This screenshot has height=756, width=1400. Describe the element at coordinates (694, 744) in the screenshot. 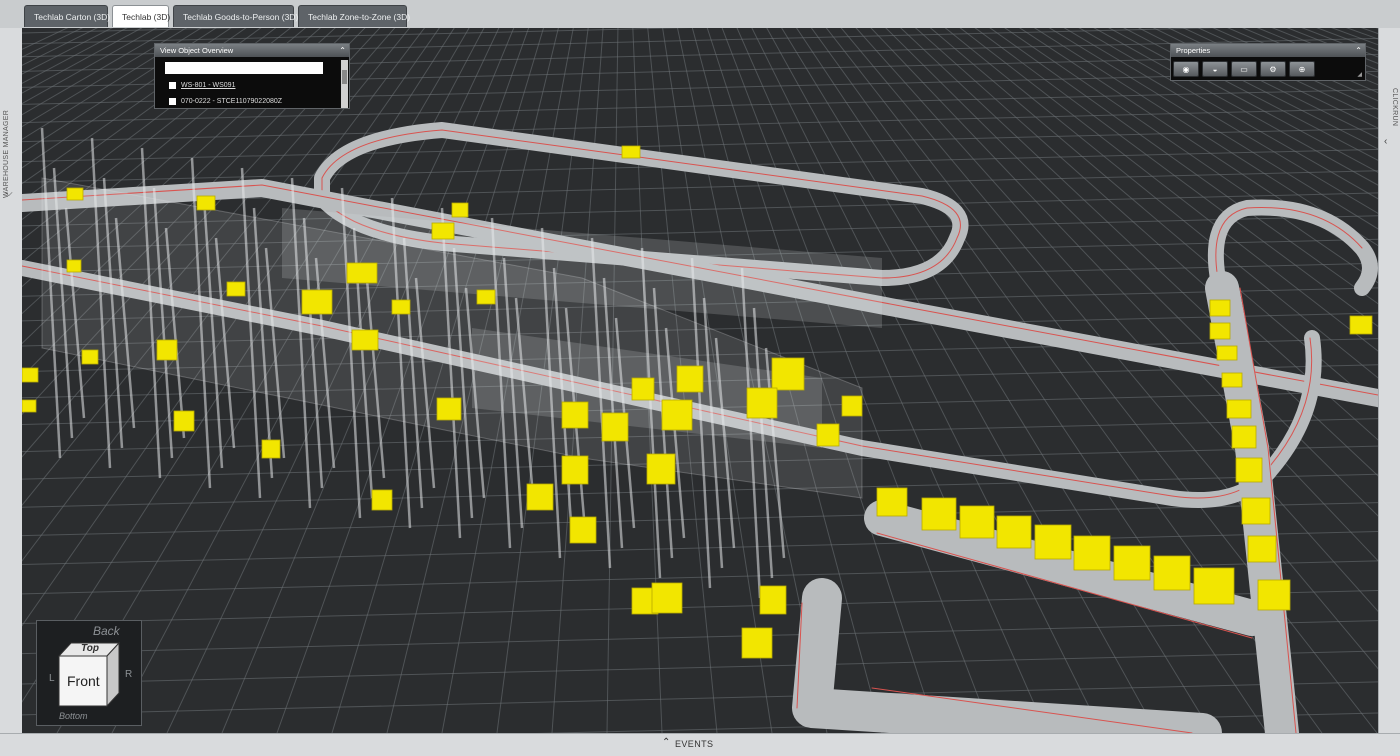

I see `events-label: EVENTS` at that location.